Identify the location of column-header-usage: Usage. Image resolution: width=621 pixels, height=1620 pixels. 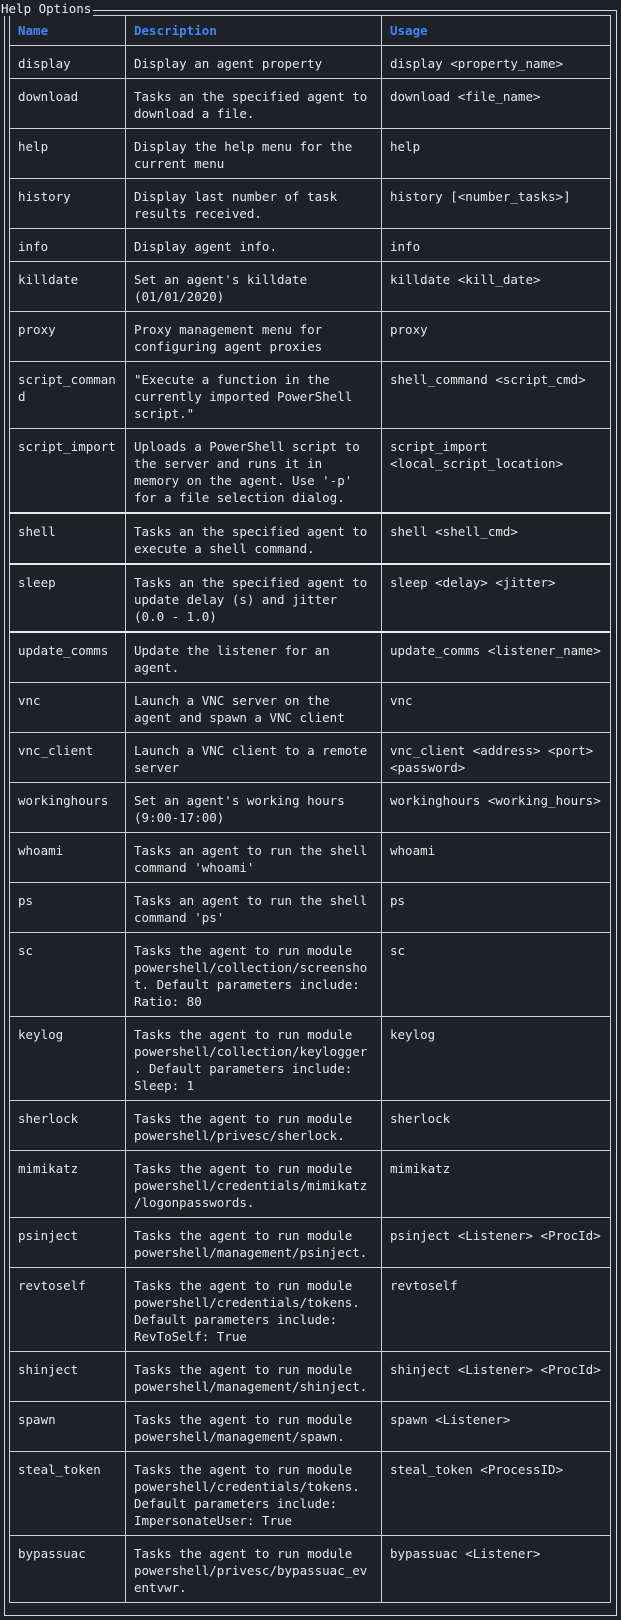
(496, 30).